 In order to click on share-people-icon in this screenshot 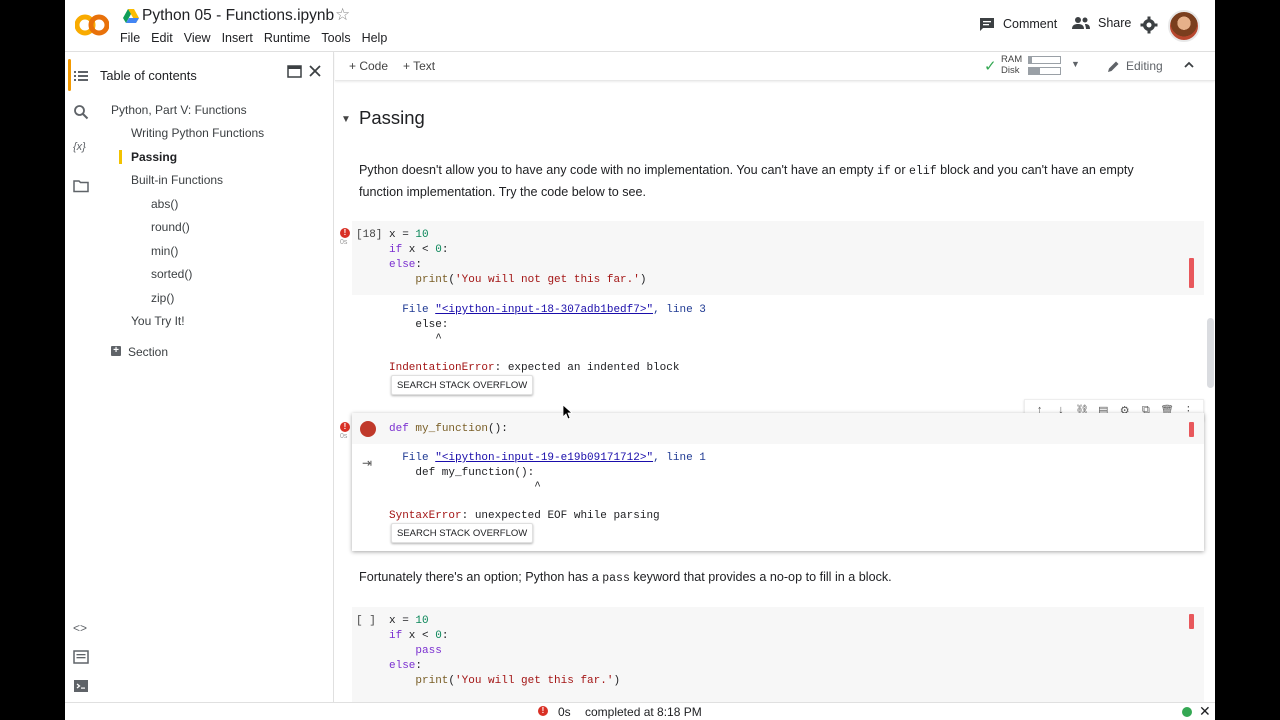, I will do `click(1081, 23)`.